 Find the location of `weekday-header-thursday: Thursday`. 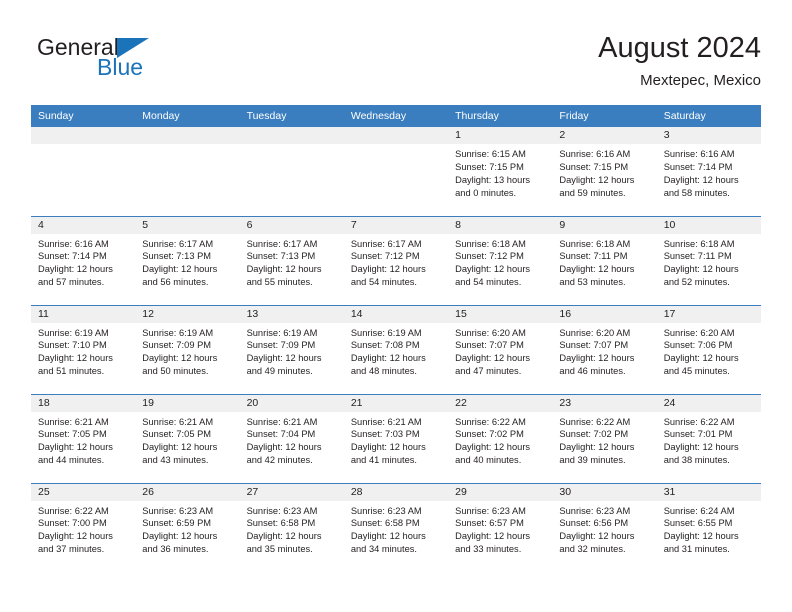

weekday-header-thursday: Thursday is located at coordinates (500, 116).